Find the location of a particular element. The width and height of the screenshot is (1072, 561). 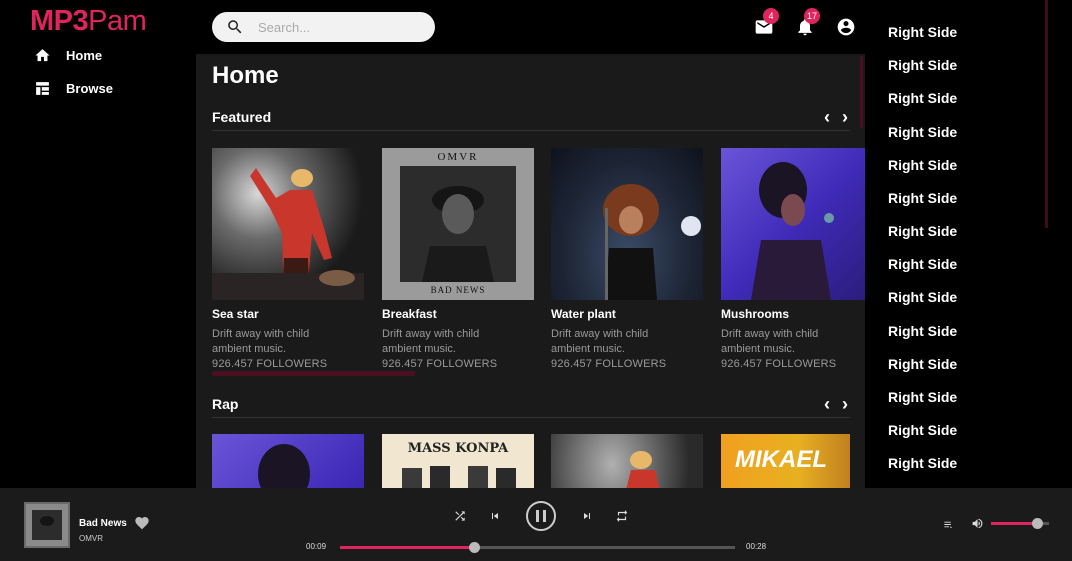

pause-icon is located at coordinates (537, 516).